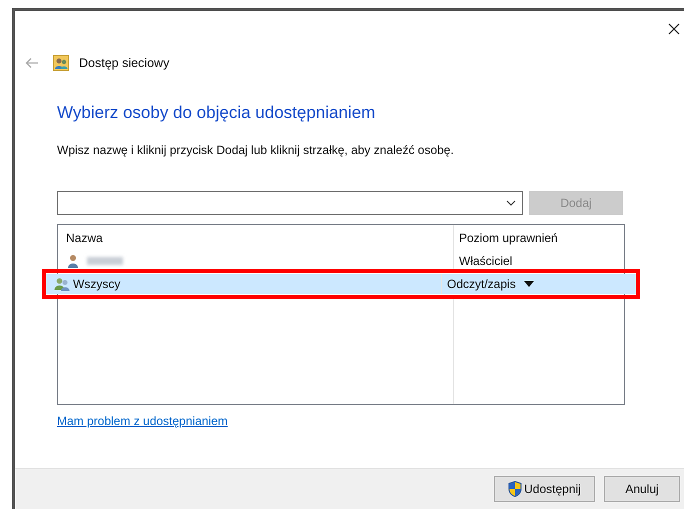  What do you see at coordinates (481, 284) in the screenshot?
I see `permission-level: Odczyt/zapis` at bounding box center [481, 284].